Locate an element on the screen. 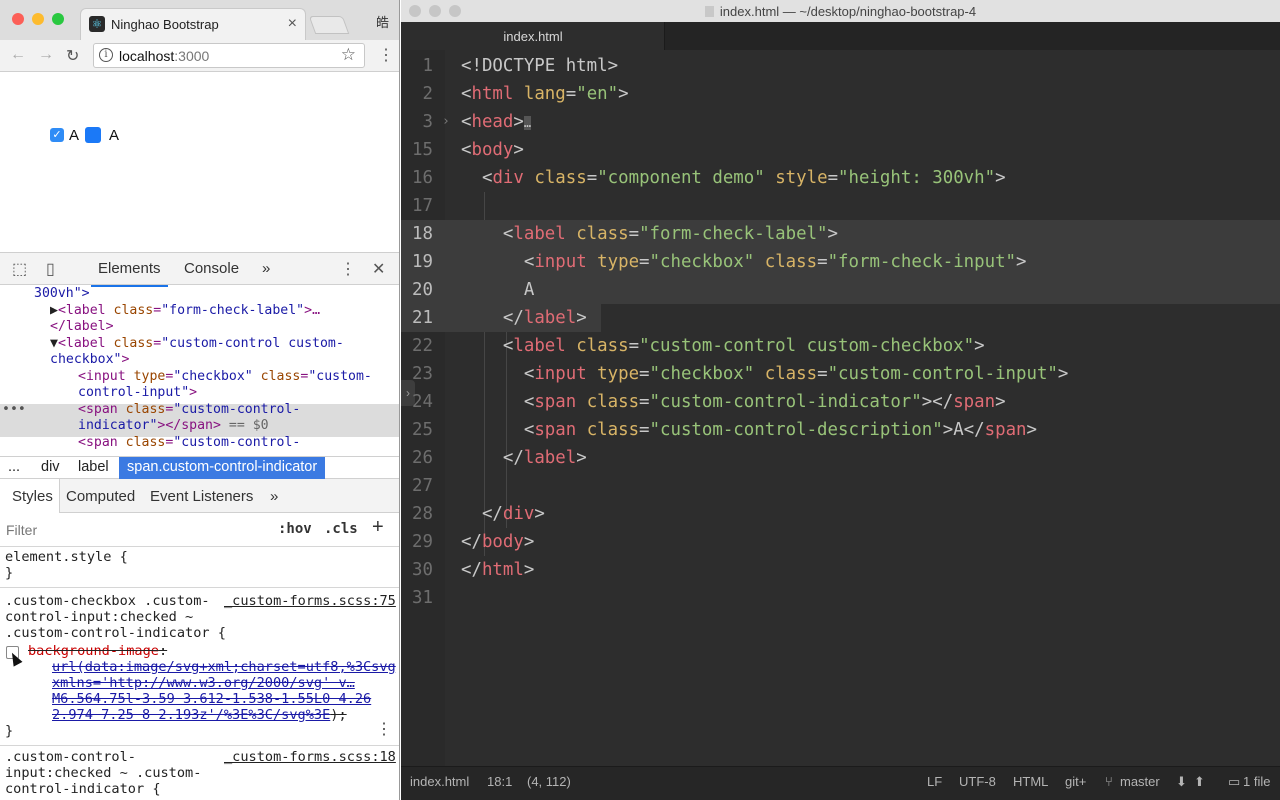  status-git: git+ is located at coordinates (1075, 781).